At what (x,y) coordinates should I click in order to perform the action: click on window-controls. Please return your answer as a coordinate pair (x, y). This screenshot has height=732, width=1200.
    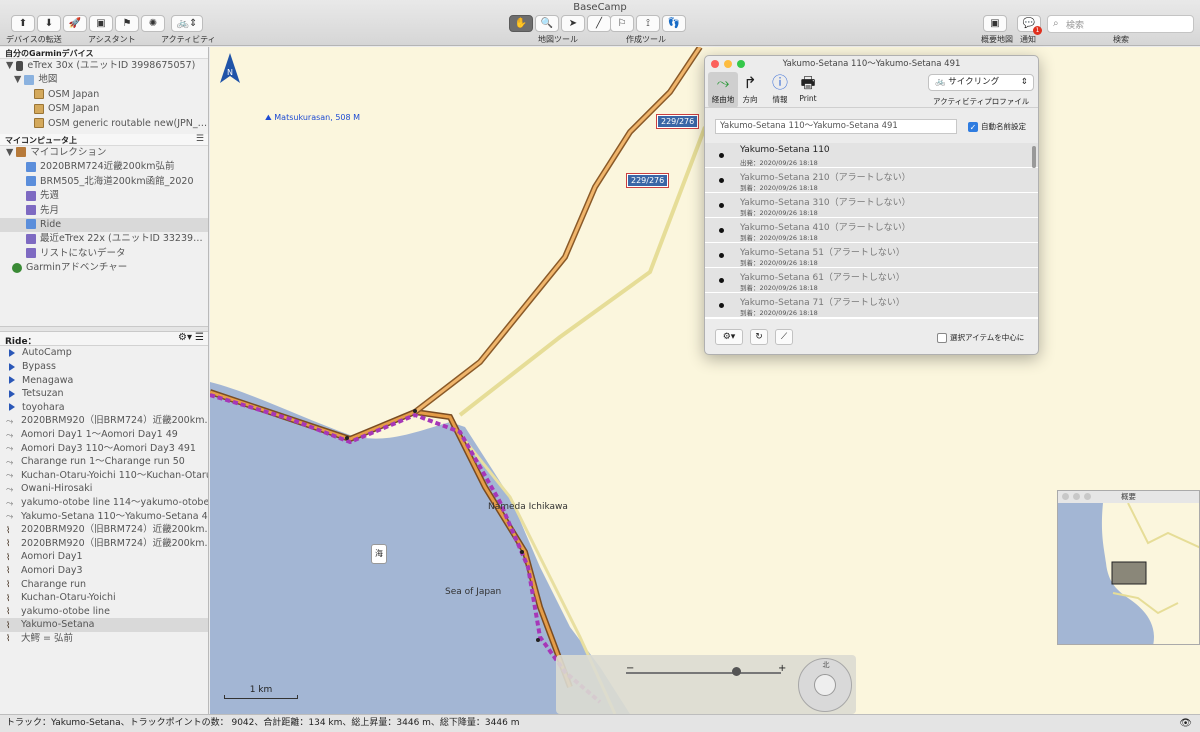
    Looking at the image, I should click on (728, 64).